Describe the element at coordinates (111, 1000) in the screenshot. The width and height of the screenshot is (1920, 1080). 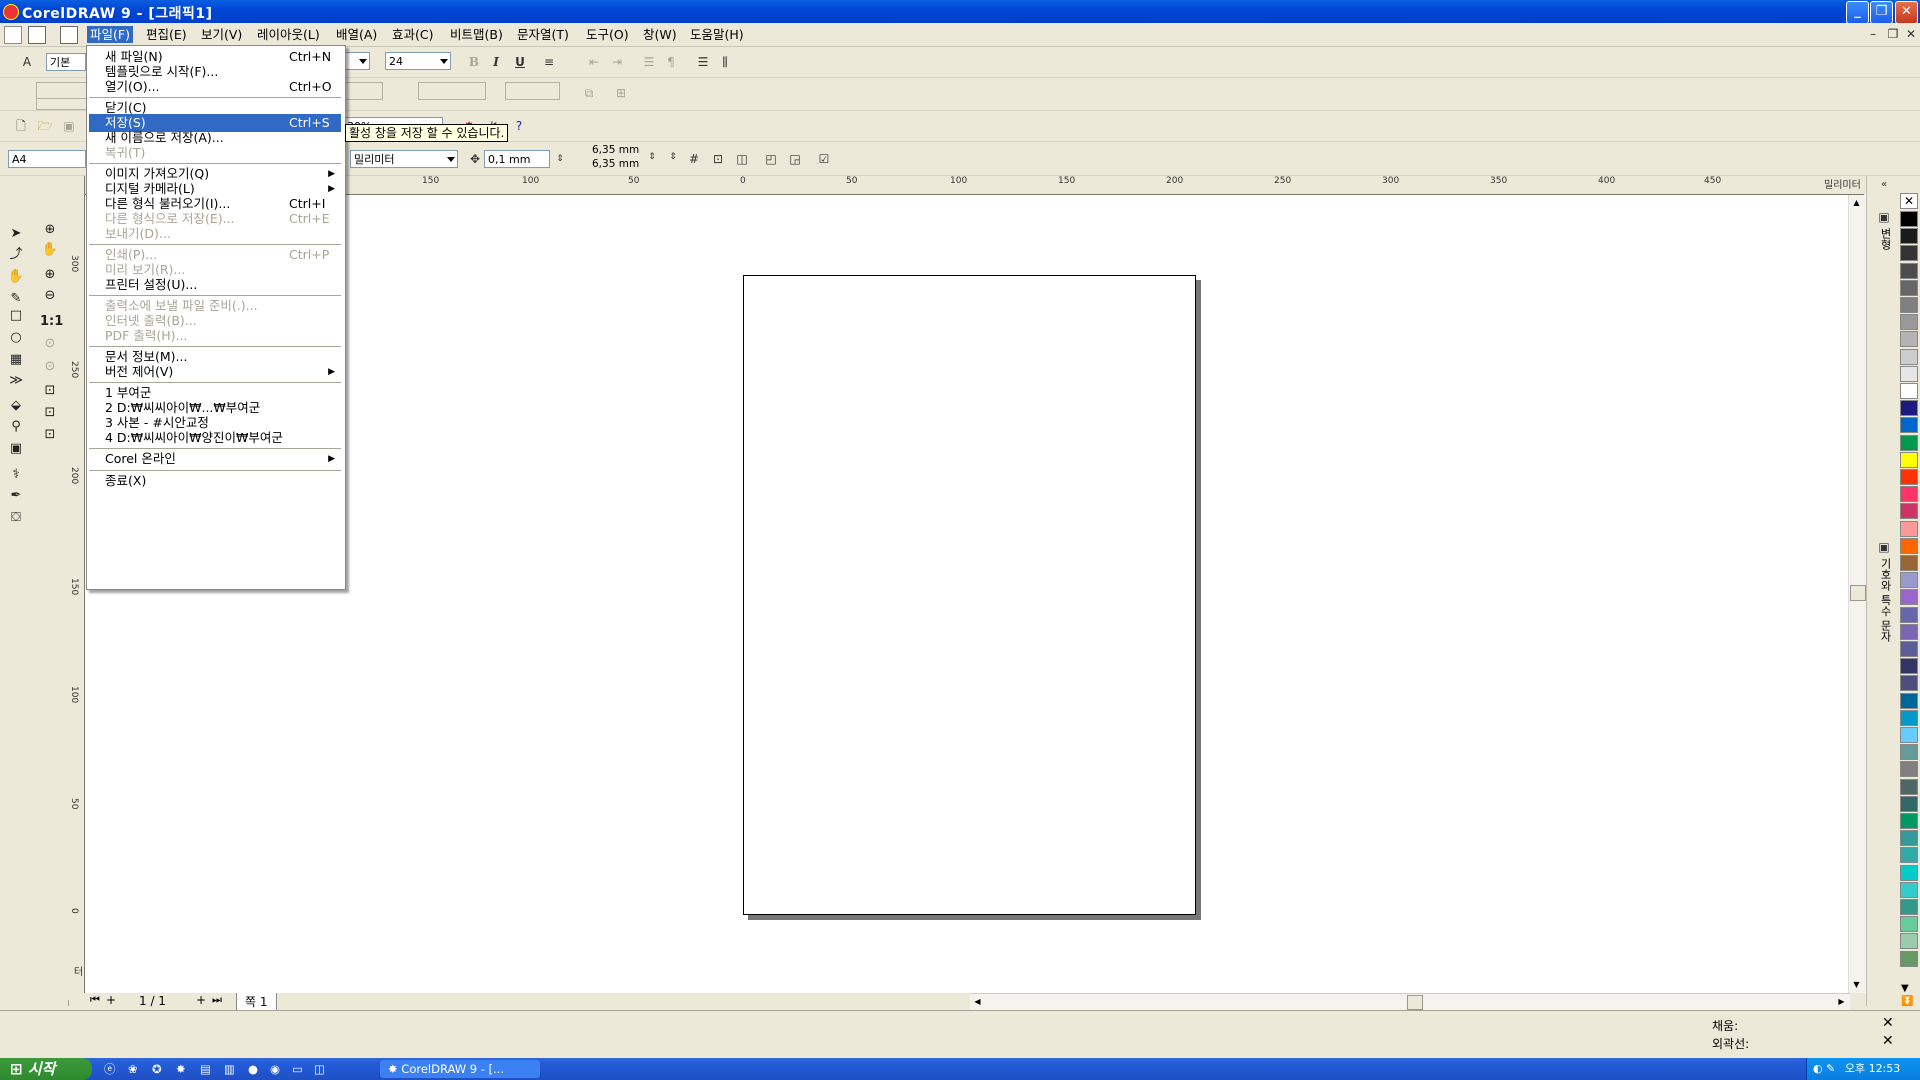
I see `add-page-before-button: +` at that location.